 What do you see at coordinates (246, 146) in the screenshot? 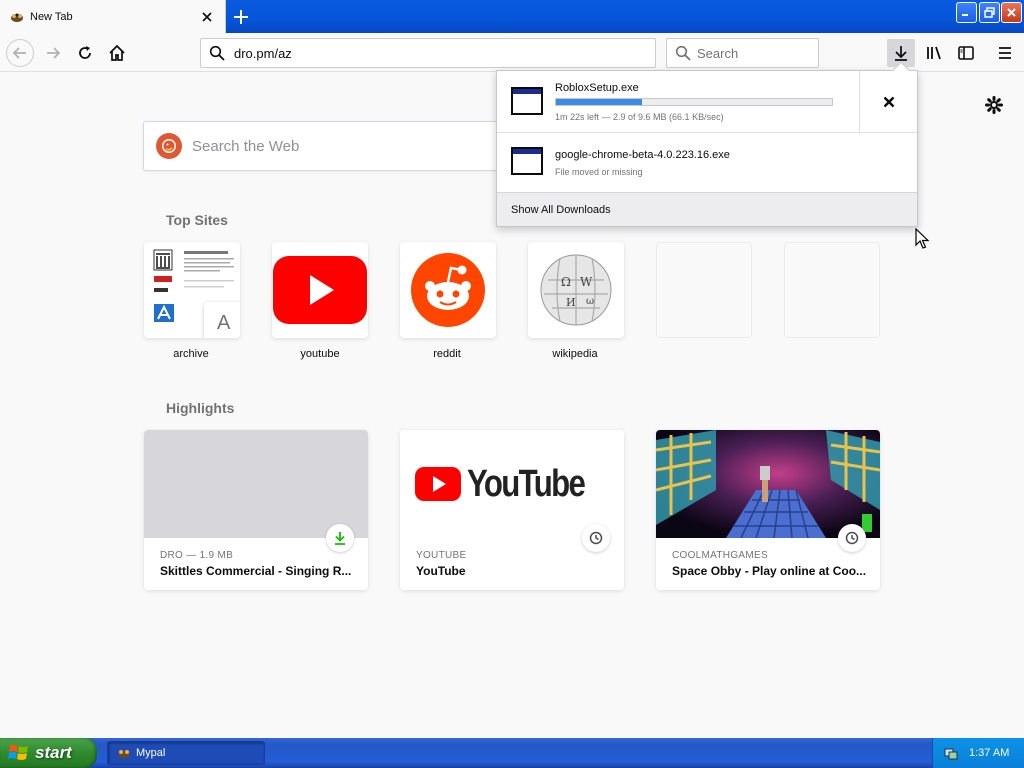
I see `web-search-placeholder: Search the Web` at bounding box center [246, 146].